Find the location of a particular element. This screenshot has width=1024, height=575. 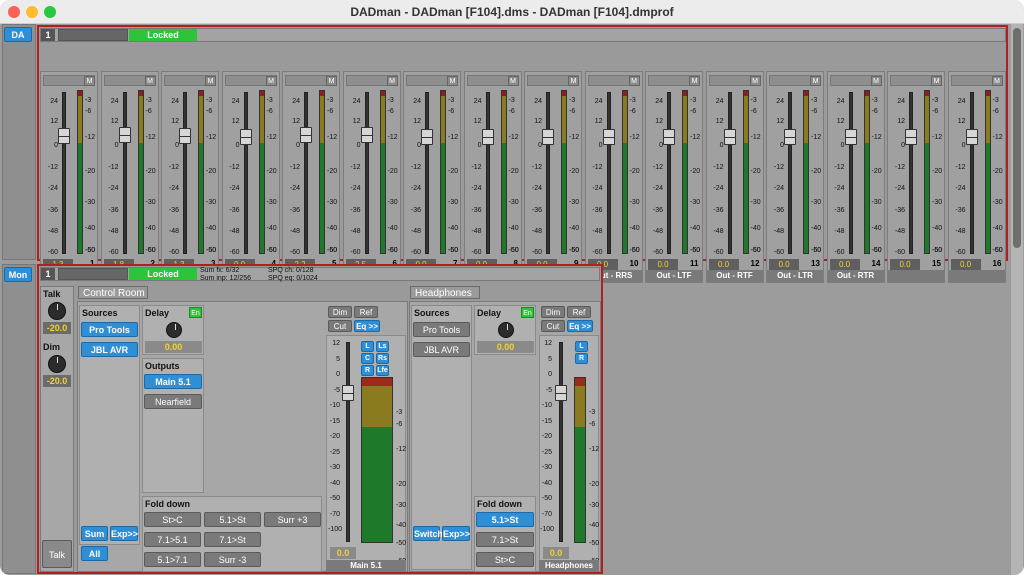

cr-channel-l: L is located at coordinates (367, 346).